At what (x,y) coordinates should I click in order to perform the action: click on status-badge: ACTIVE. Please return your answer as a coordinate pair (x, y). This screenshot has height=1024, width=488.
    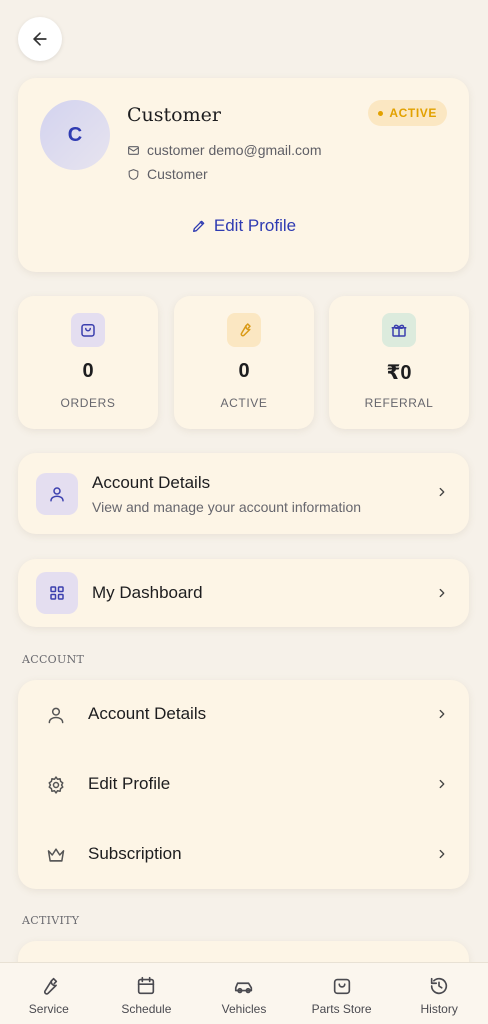
    Looking at the image, I should click on (407, 113).